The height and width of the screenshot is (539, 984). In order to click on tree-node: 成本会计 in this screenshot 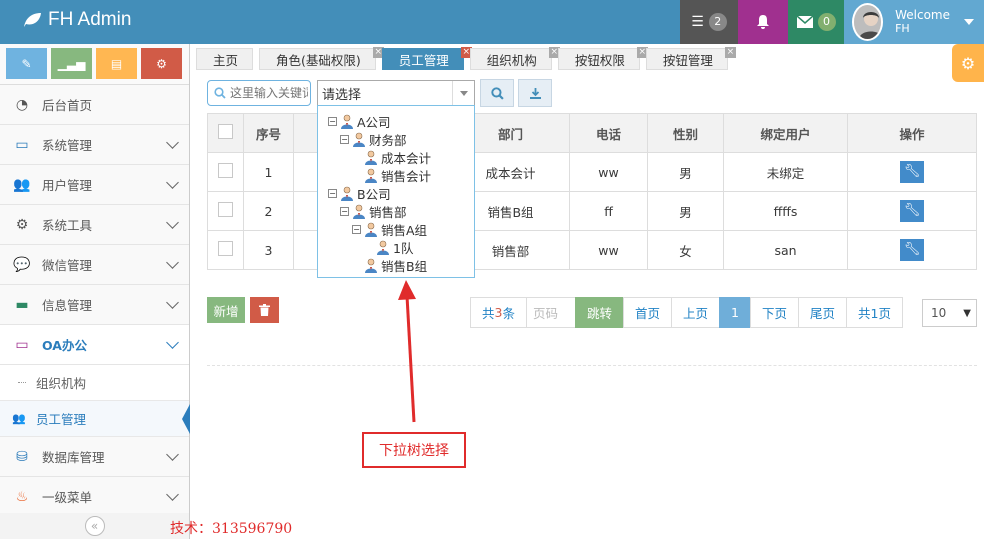, I will do `click(401, 157)`.